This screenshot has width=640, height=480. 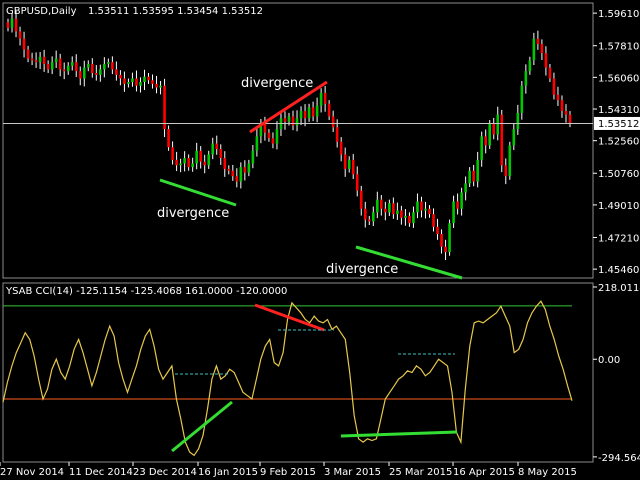 What do you see at coordinates (618, 142) in the screenshot?
I see `price-tick-label: 1.52560` at bounding box center [618, 142].